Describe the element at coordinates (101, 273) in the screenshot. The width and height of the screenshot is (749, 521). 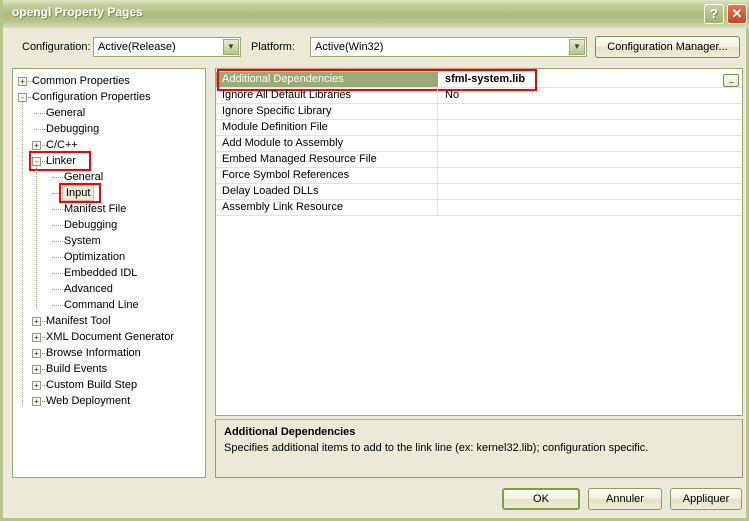
I see `tree-item-label: Embedded IDL` at that location.